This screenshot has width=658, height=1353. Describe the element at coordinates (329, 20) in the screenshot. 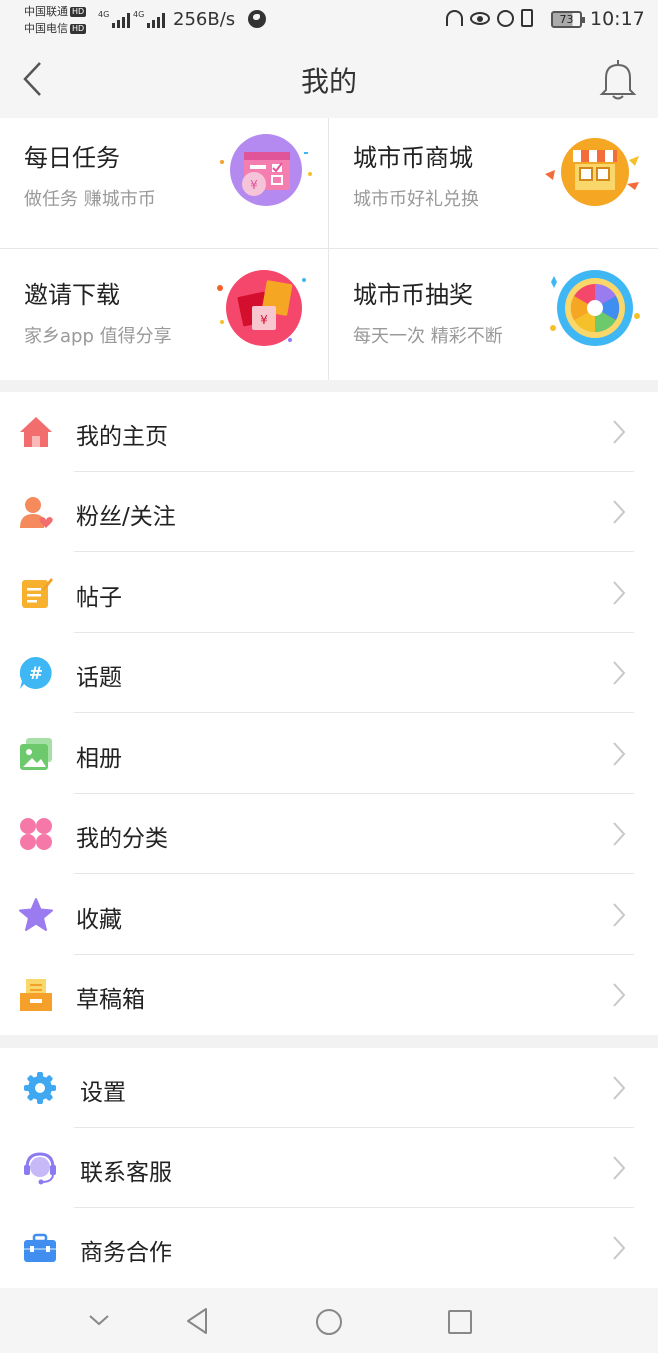

I see `status-bar: 中国联通 HD 中国电信 HD 4G 4G 256B/s 73 10:17` at that location.